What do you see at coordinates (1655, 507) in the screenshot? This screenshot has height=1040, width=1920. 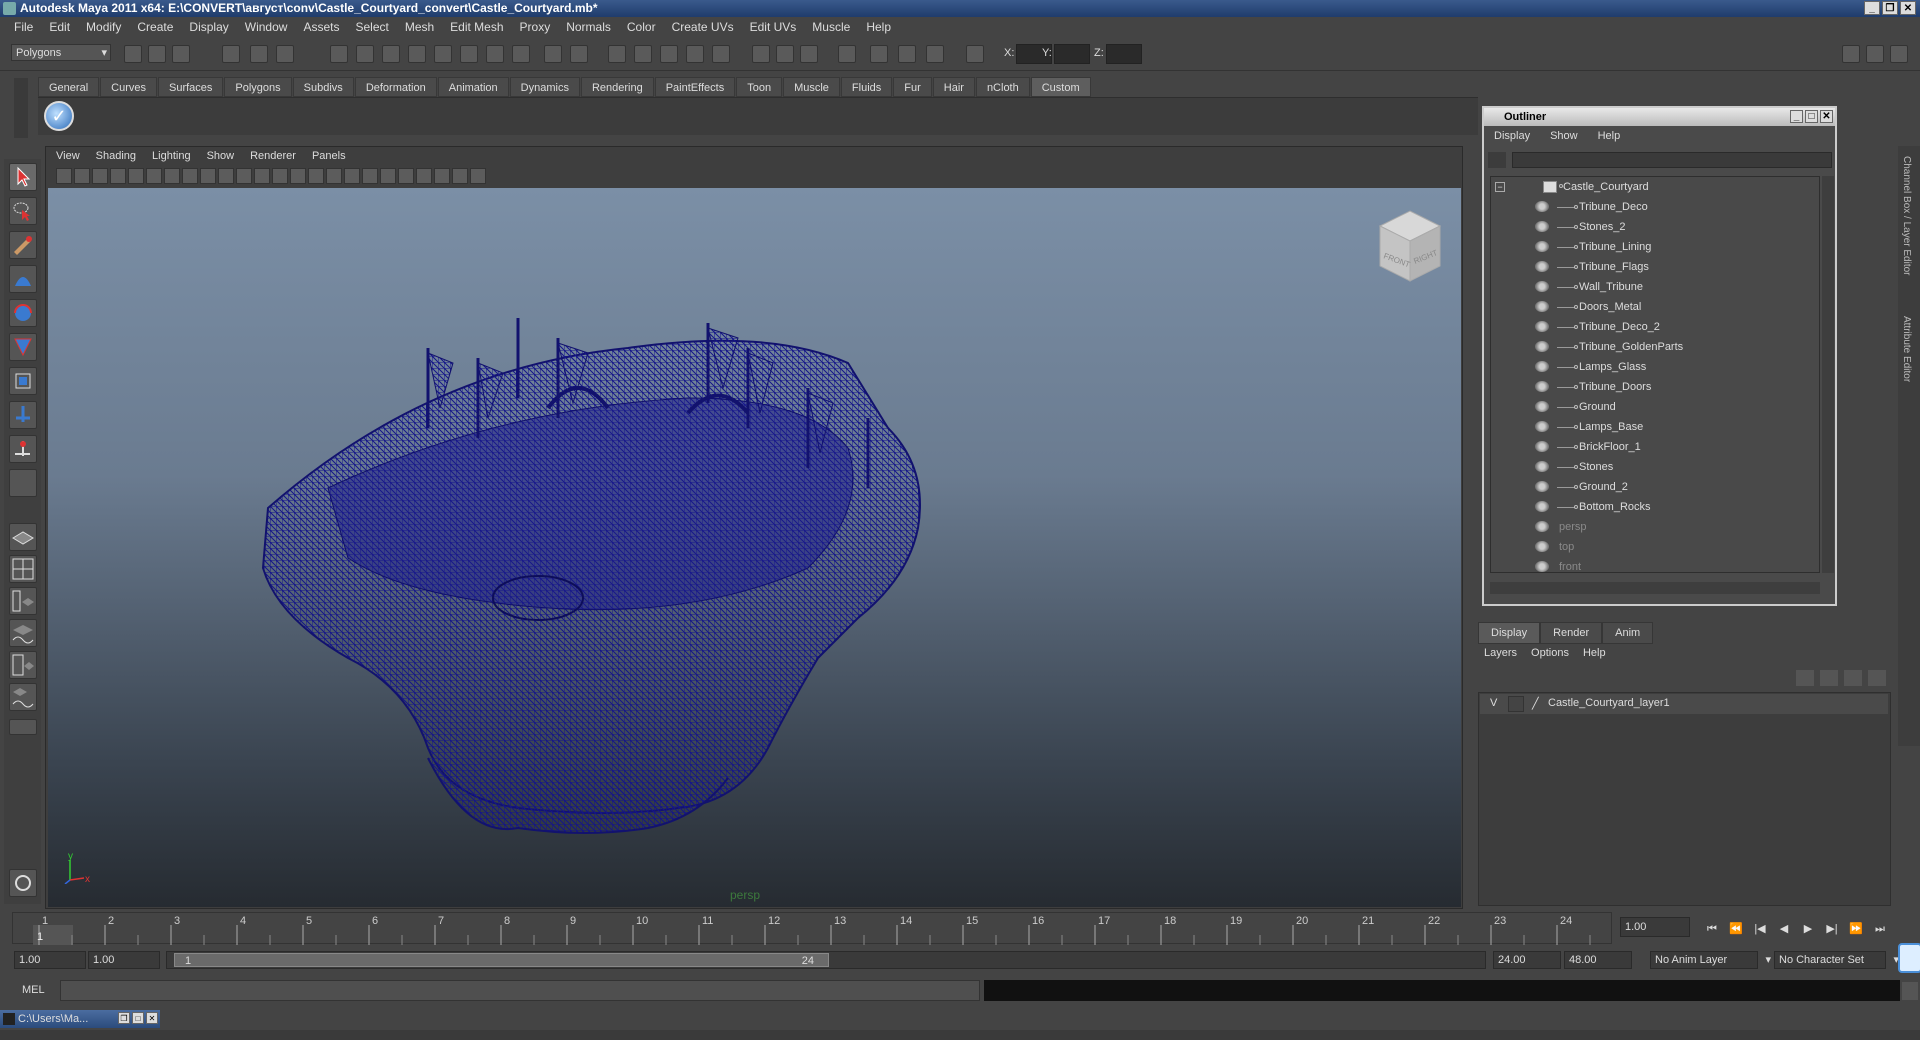 I see `list-item: Bottom_Rocks` at bounding box center [1655, 507].